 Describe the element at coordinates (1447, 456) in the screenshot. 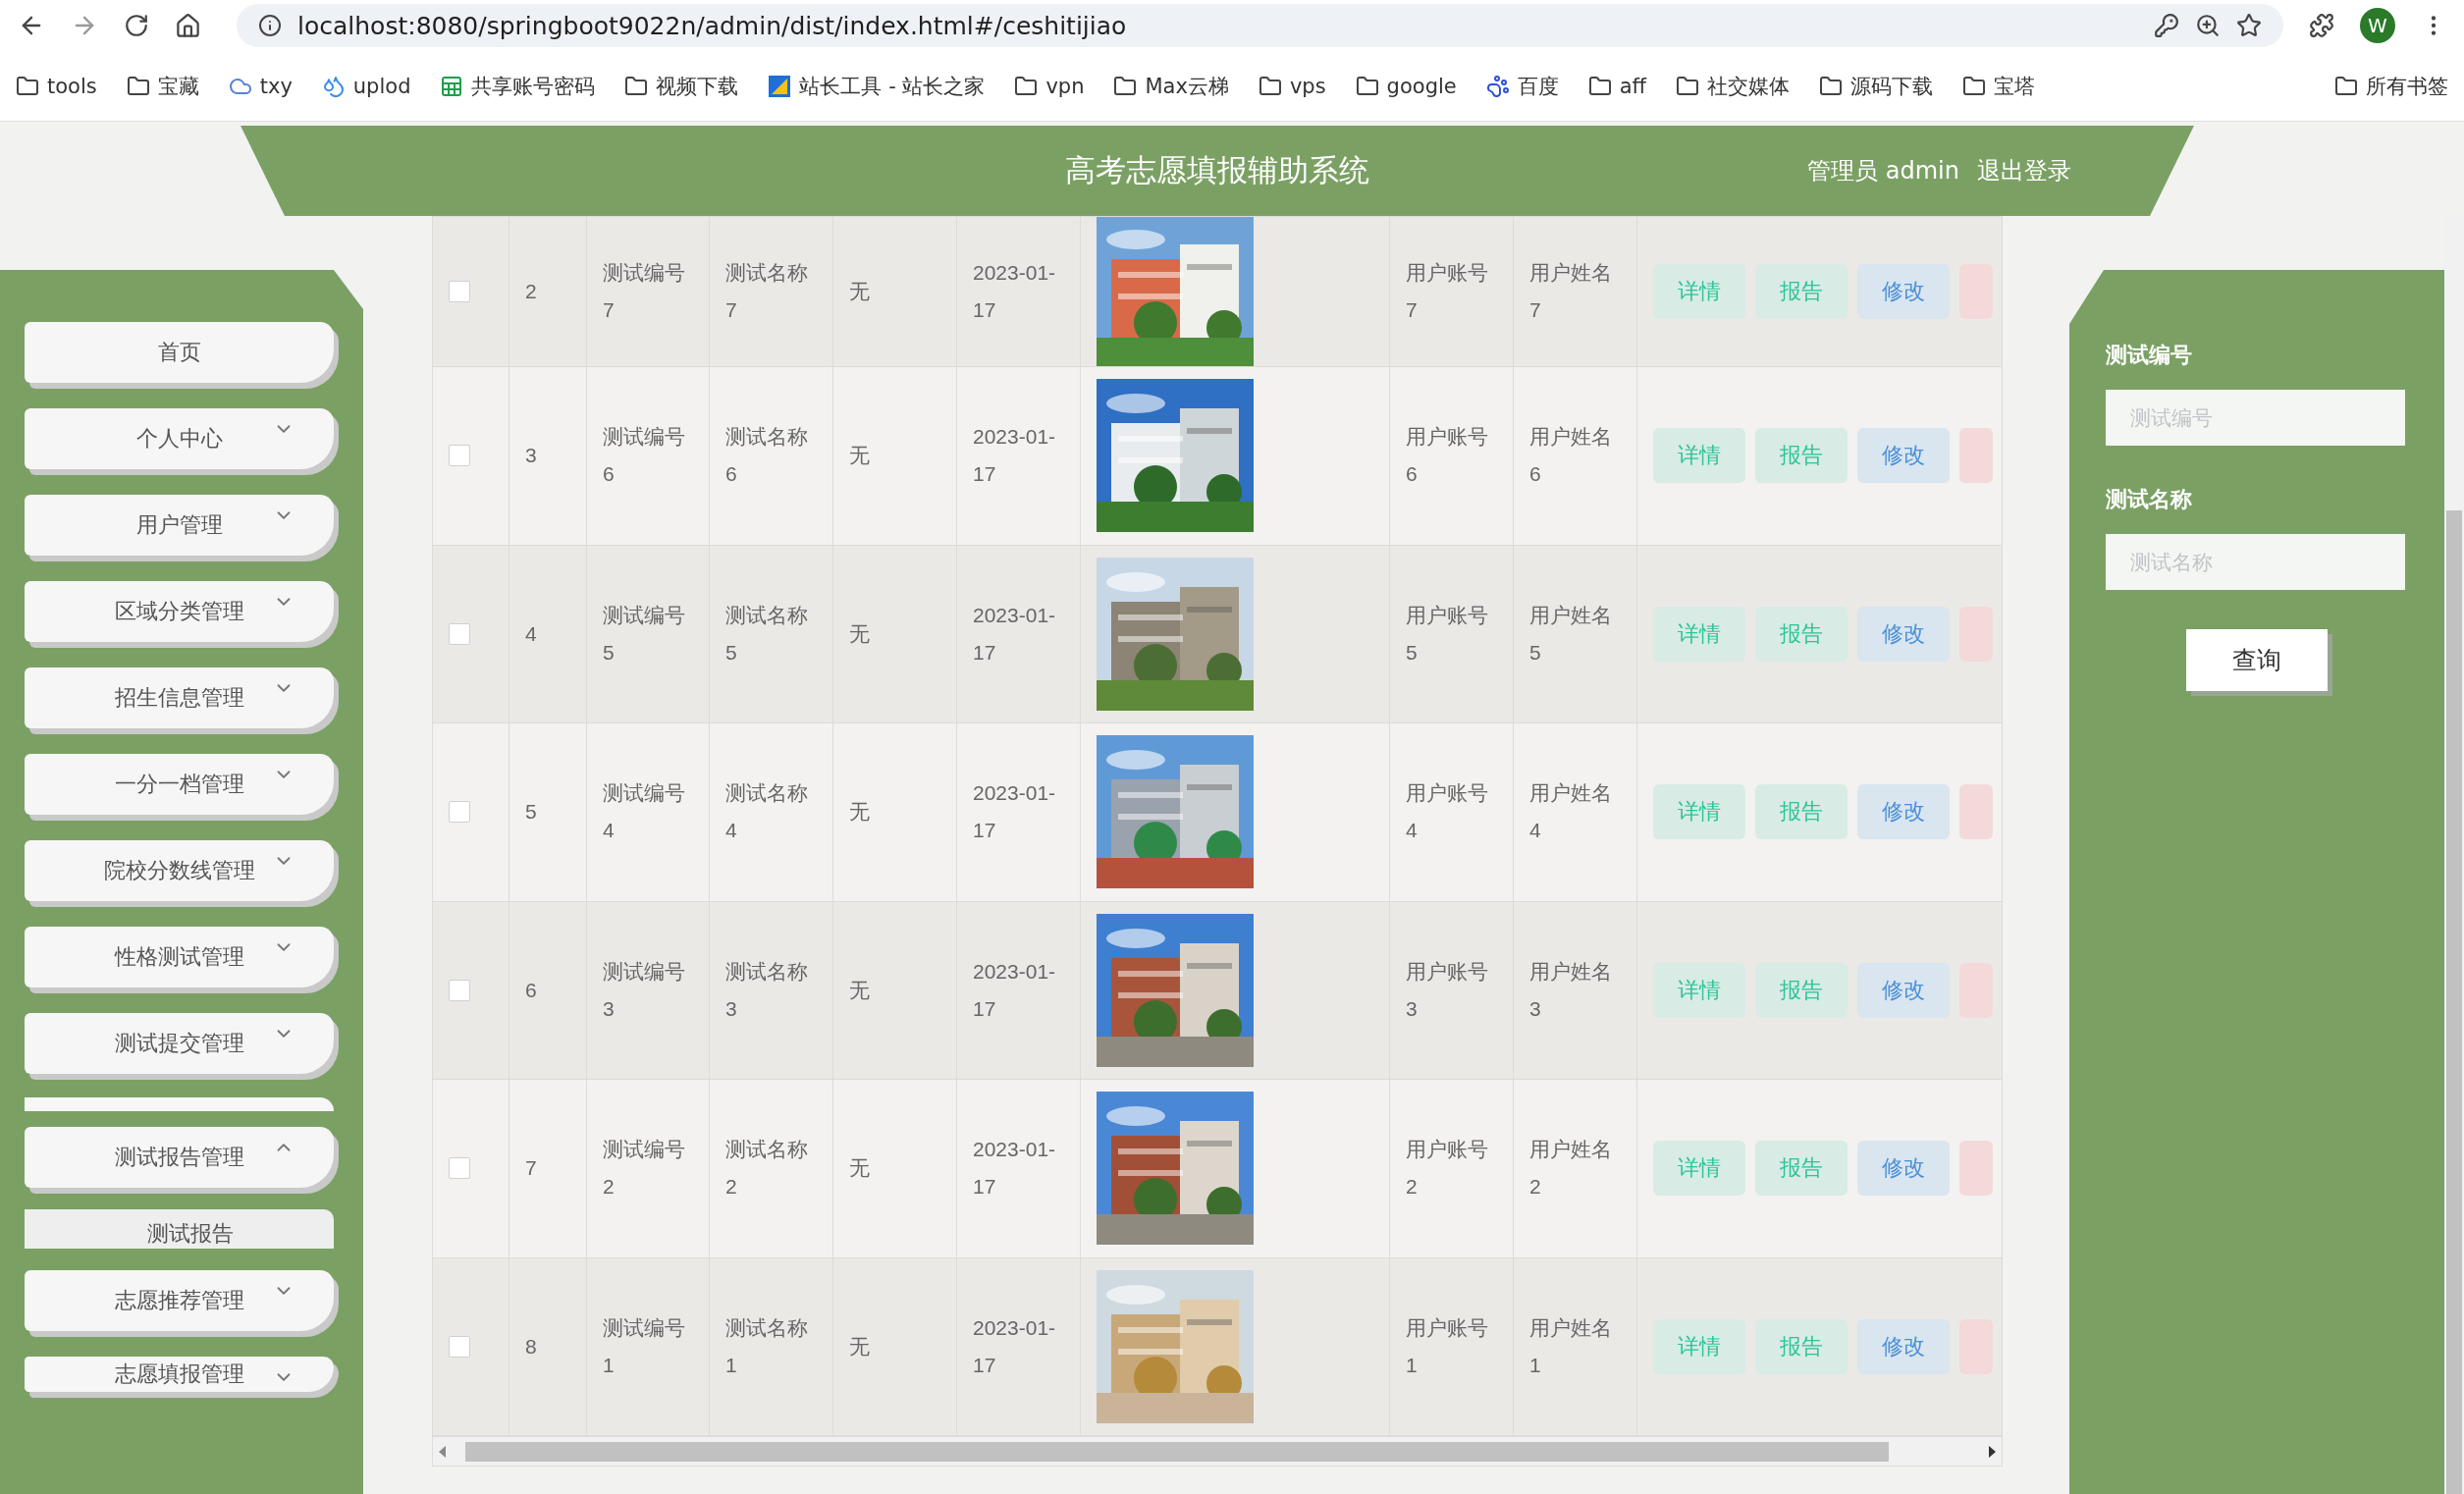

I see `table-cell-text: 用户账号6` at that location.